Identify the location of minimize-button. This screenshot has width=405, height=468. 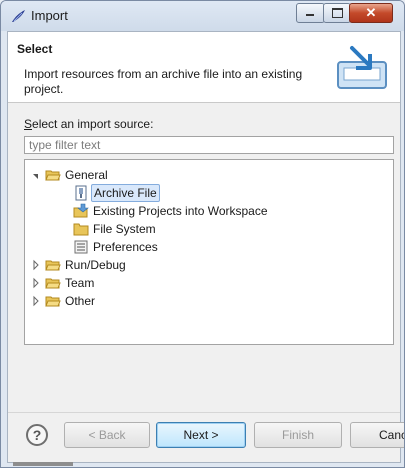
(310, 13).